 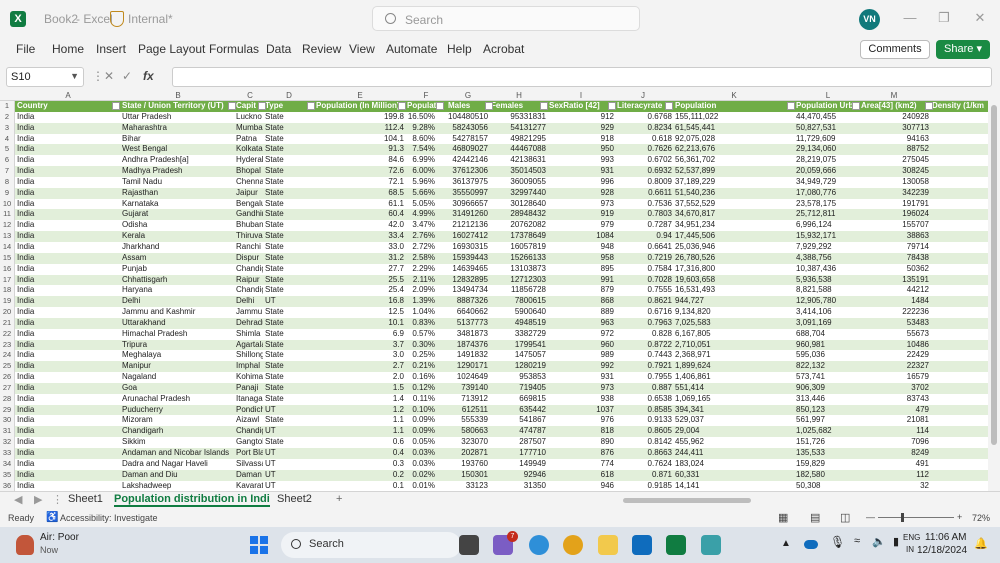 What do you see at coordinates (696, 106) in the screenshot?
I see `column-header-cell: Population Rural` at bounding box center [696, 106].